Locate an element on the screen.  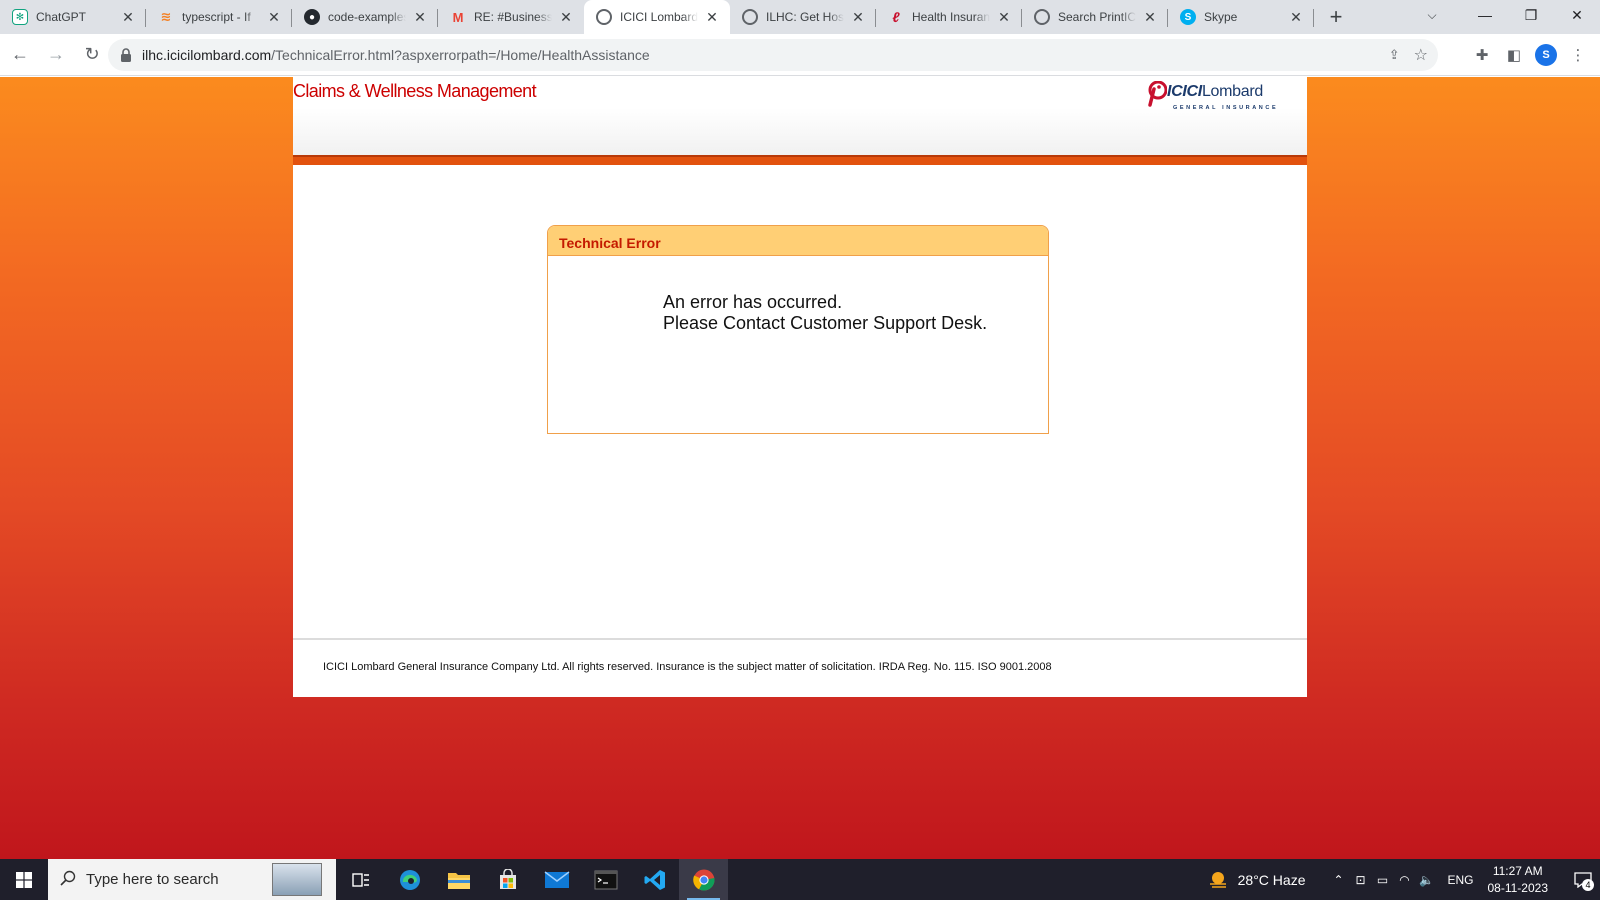
wifi-icon: ◠ is located at coordinates (1404, 880).